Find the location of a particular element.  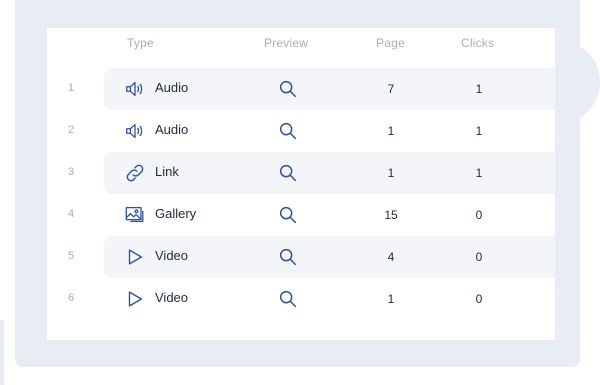

link-icon is located at coordinates (135, 173).